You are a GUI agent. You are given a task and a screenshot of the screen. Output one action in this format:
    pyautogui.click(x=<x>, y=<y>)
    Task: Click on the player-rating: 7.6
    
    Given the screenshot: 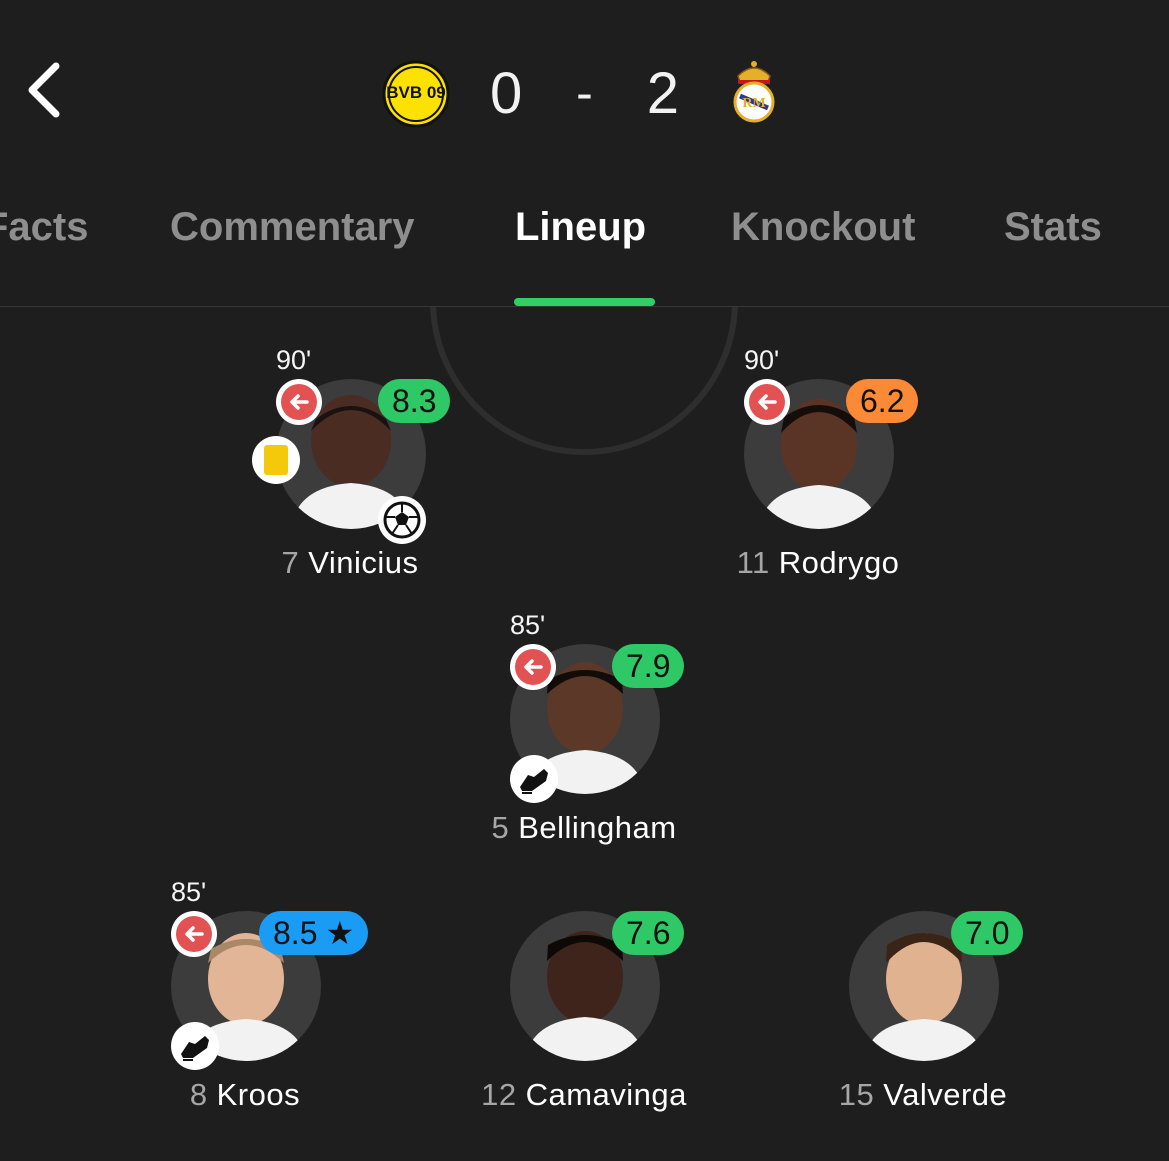 What is the action you would take?
    pyautogui.click(x=648, y=933)
    